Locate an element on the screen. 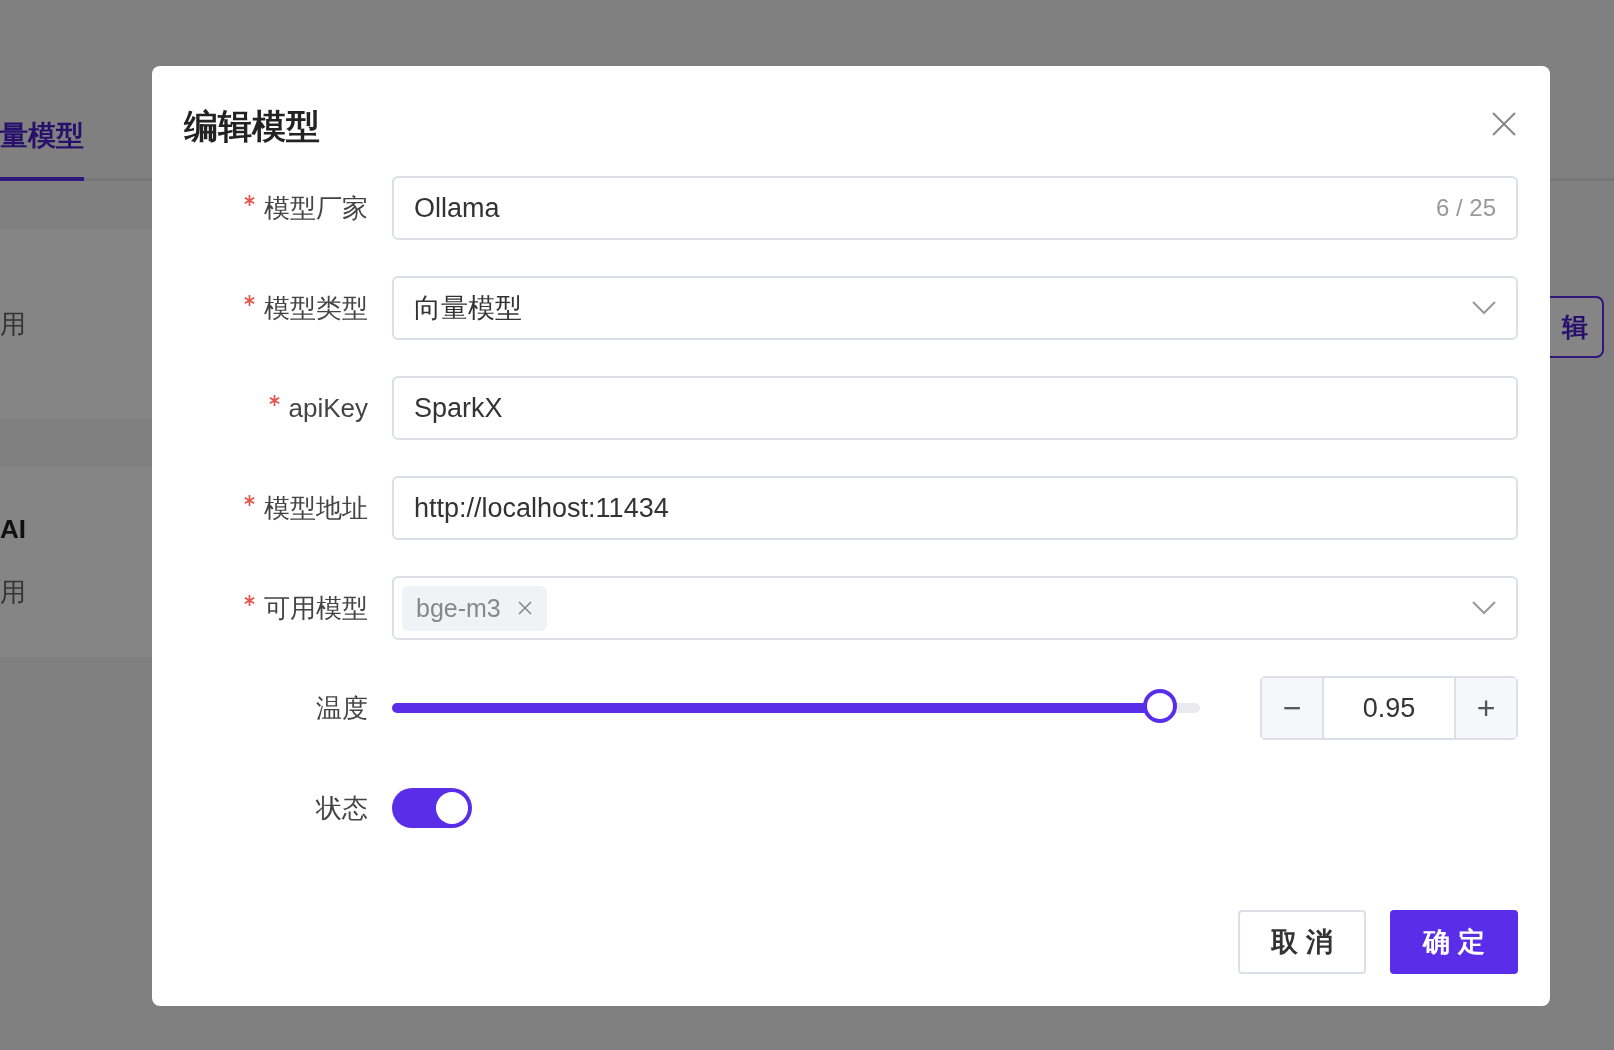 The image size is (1614, 1050). text-input: http://localhost:11434 is located at coordinates (955, 508).